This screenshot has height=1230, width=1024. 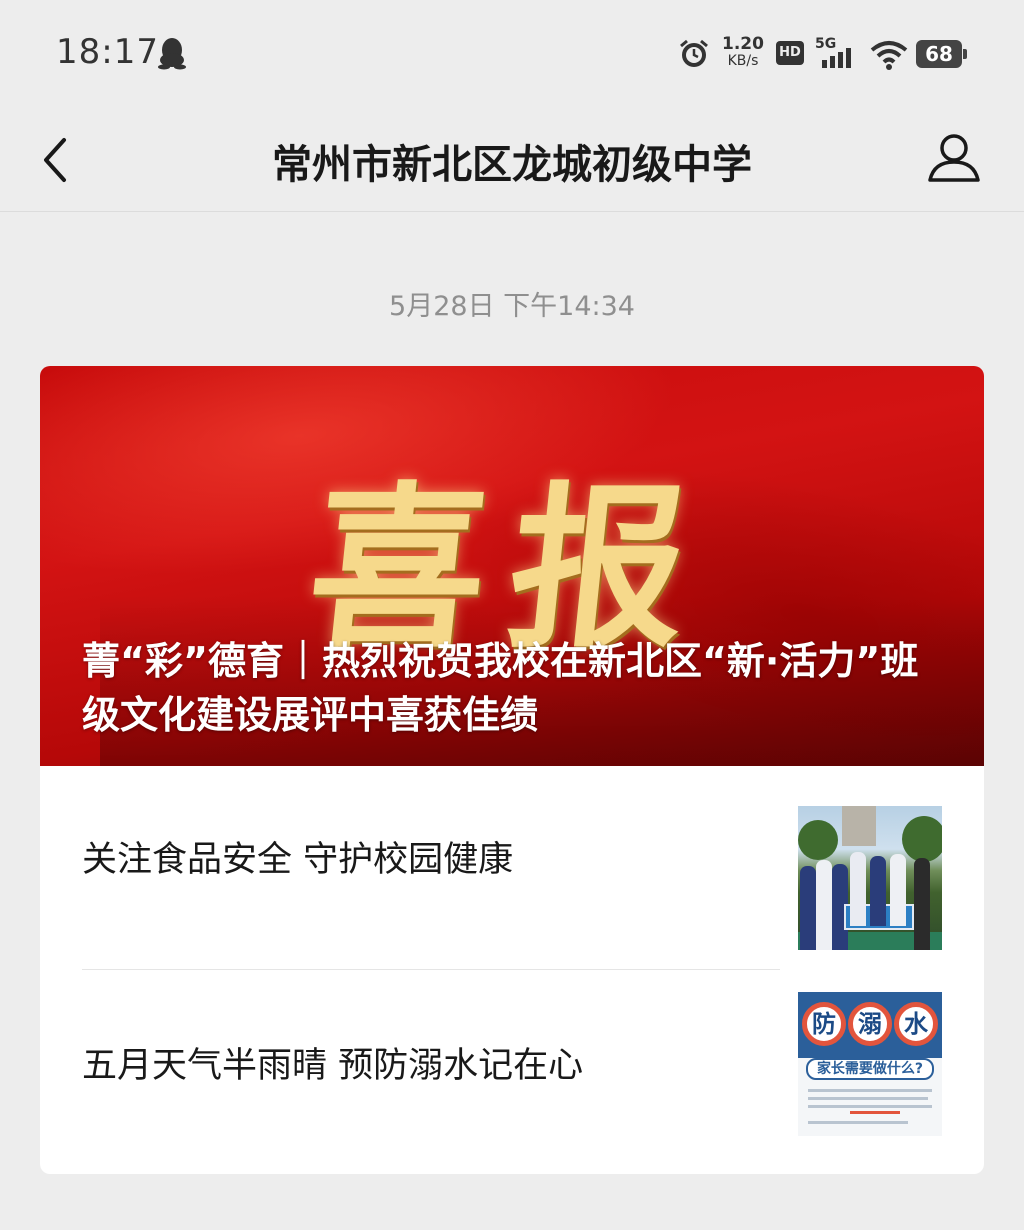 I want to click on article-title: 五月天气半雨晴 预防溺水记在心, so click(x=333, y=1065).